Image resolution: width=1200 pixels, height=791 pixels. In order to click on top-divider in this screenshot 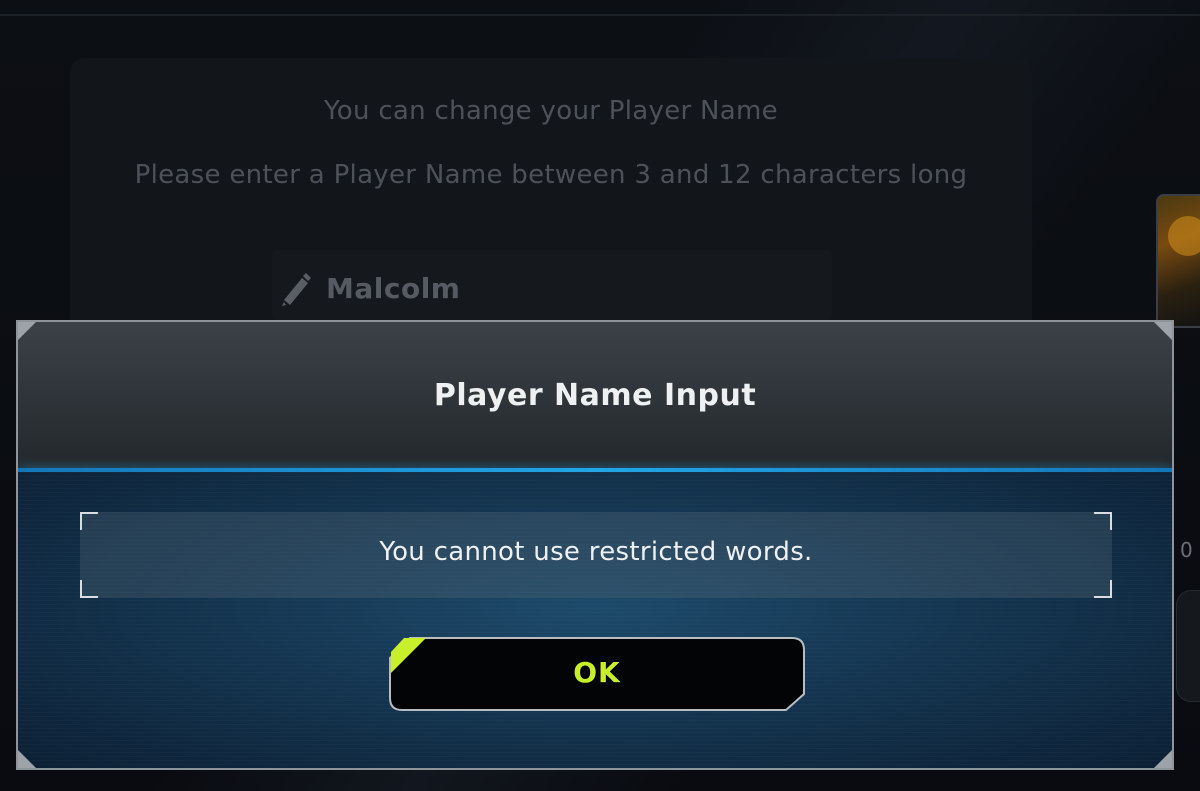, I will do `click(600, 15)`.